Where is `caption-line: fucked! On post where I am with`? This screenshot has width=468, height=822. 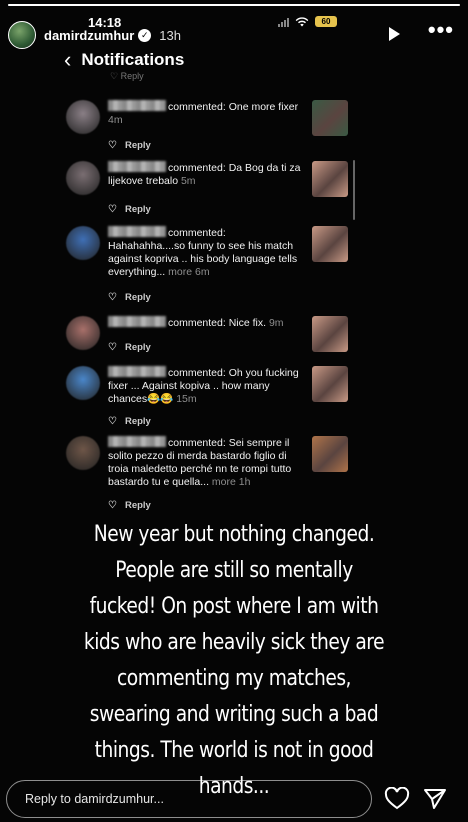
caption-line: fucked! On post where I am with is located at coordinates (234, 606).